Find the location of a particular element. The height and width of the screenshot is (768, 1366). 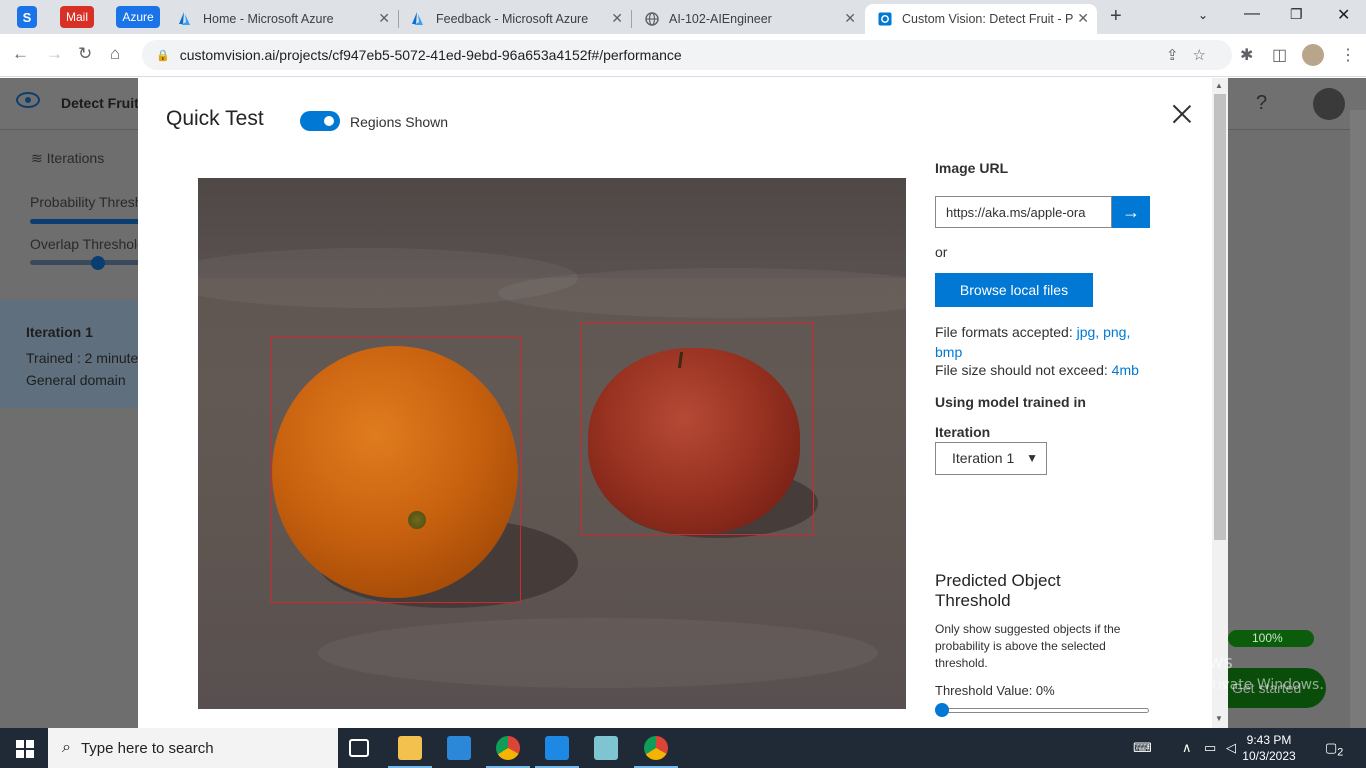

side-panel-icon: ◫ is located at coordinates (1279, 55).